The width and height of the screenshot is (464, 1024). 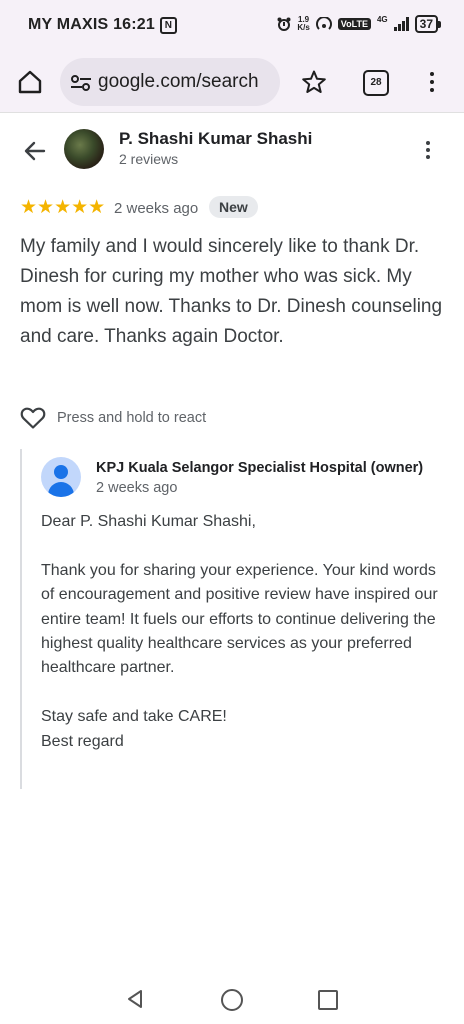 What do you see at coordinates (284, 24) in the screenshot?
I see `alarm-icon` at bounding box center [284, 24].